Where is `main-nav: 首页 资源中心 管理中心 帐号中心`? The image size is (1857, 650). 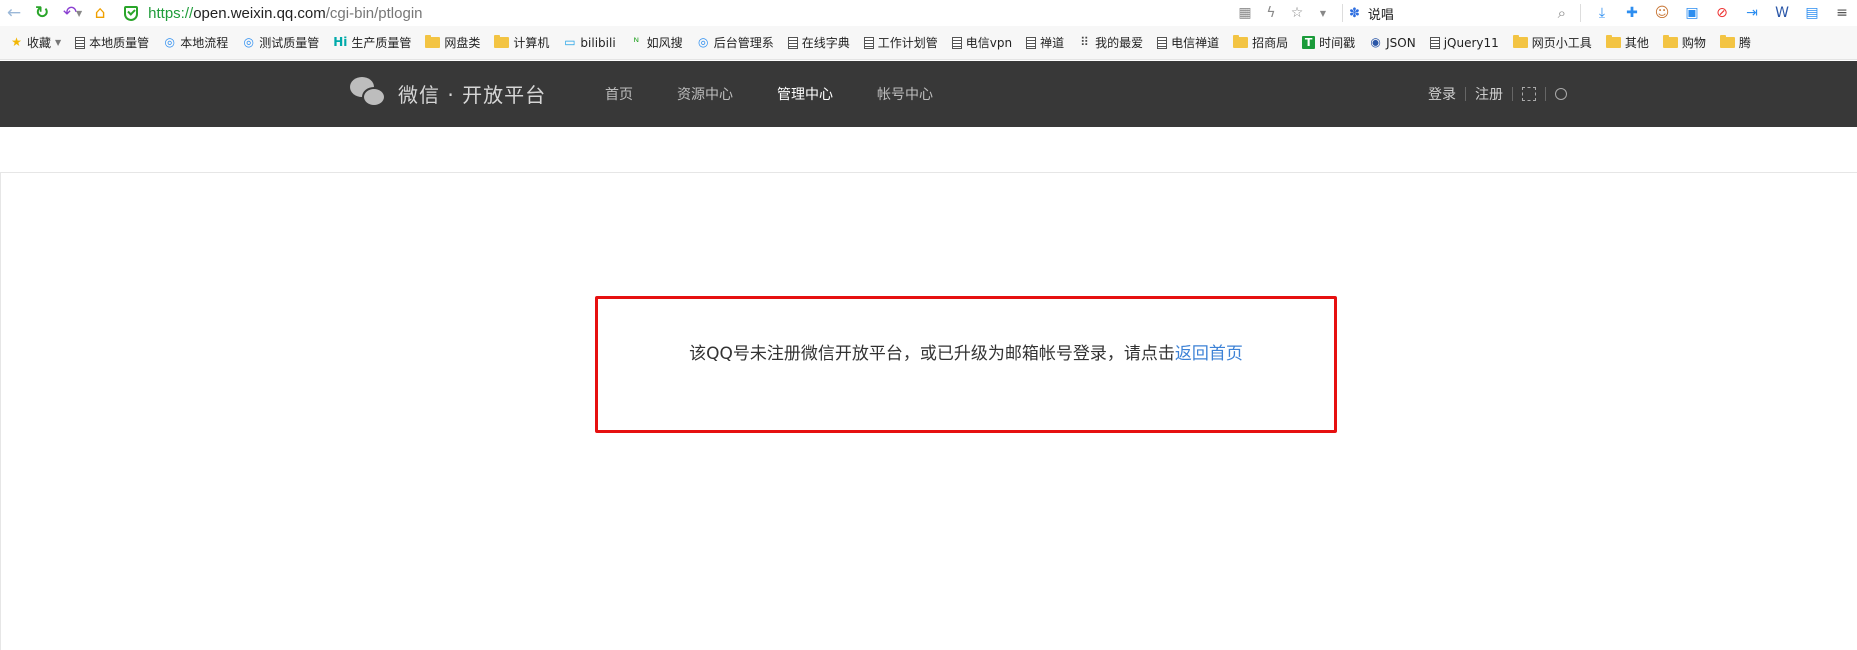
main-nav: 首页 资源中心 管理中心 帐号中心 is located at coordinates (791, 94).